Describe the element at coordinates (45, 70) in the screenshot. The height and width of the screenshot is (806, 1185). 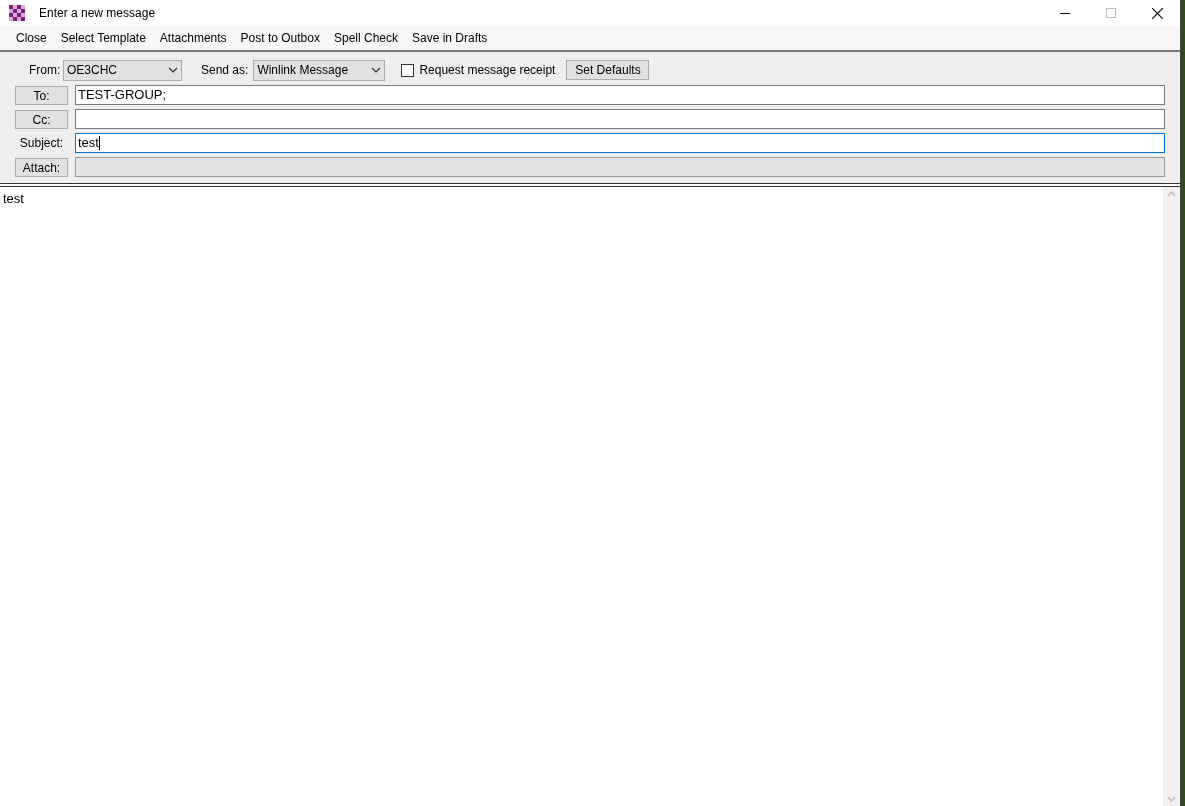
I see `from-label: From:` at that location.